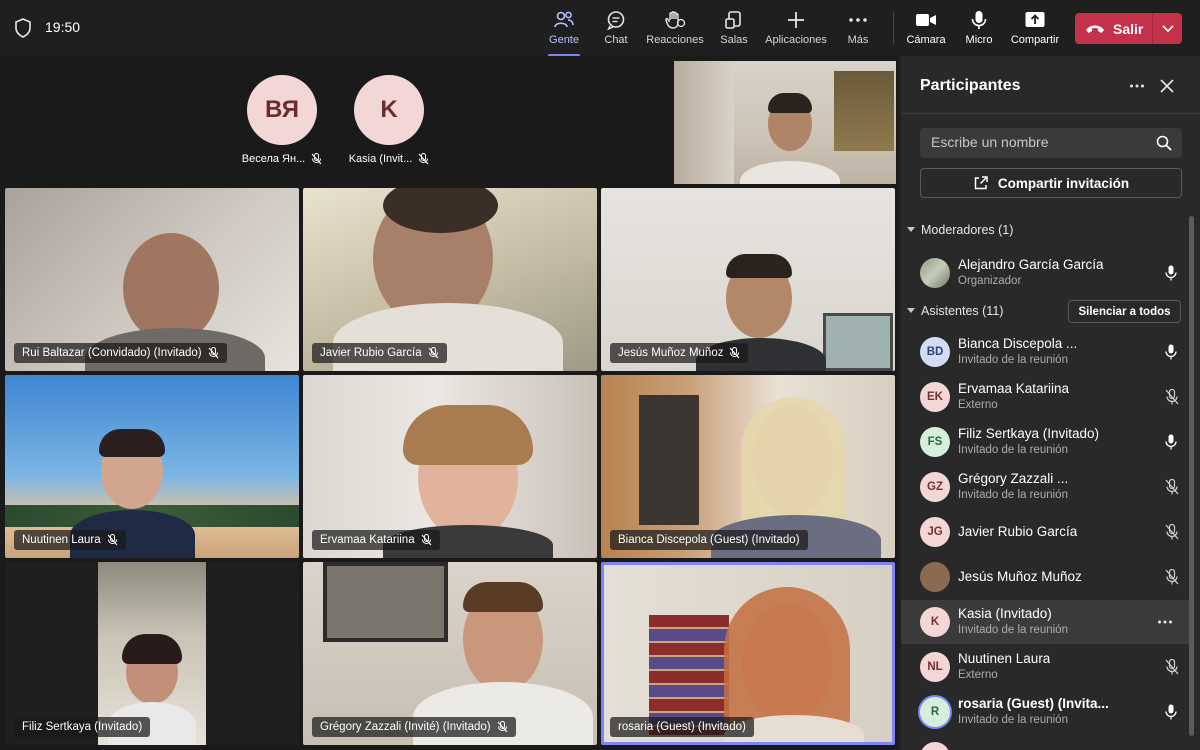 The width and height of the screenshot is (1200, 750). Describe the element at coordinates (864, 111) in the screenshot. I see `background-picture` at that location.